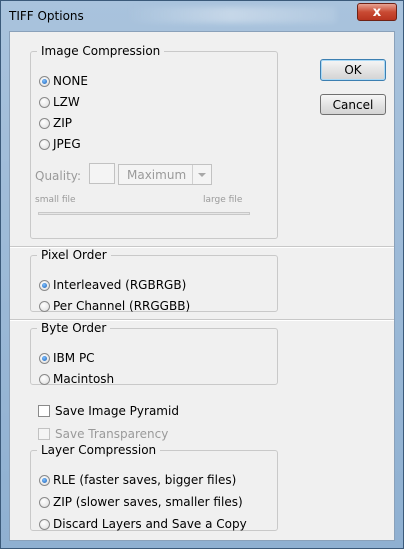 The height and width of the screenshot is (549, 404). What do you see at coordinates (117, 411) in the screenshot?
I see `save-image-pyramid-label: Save Image Pyramid` at bounding box center [117, 411].